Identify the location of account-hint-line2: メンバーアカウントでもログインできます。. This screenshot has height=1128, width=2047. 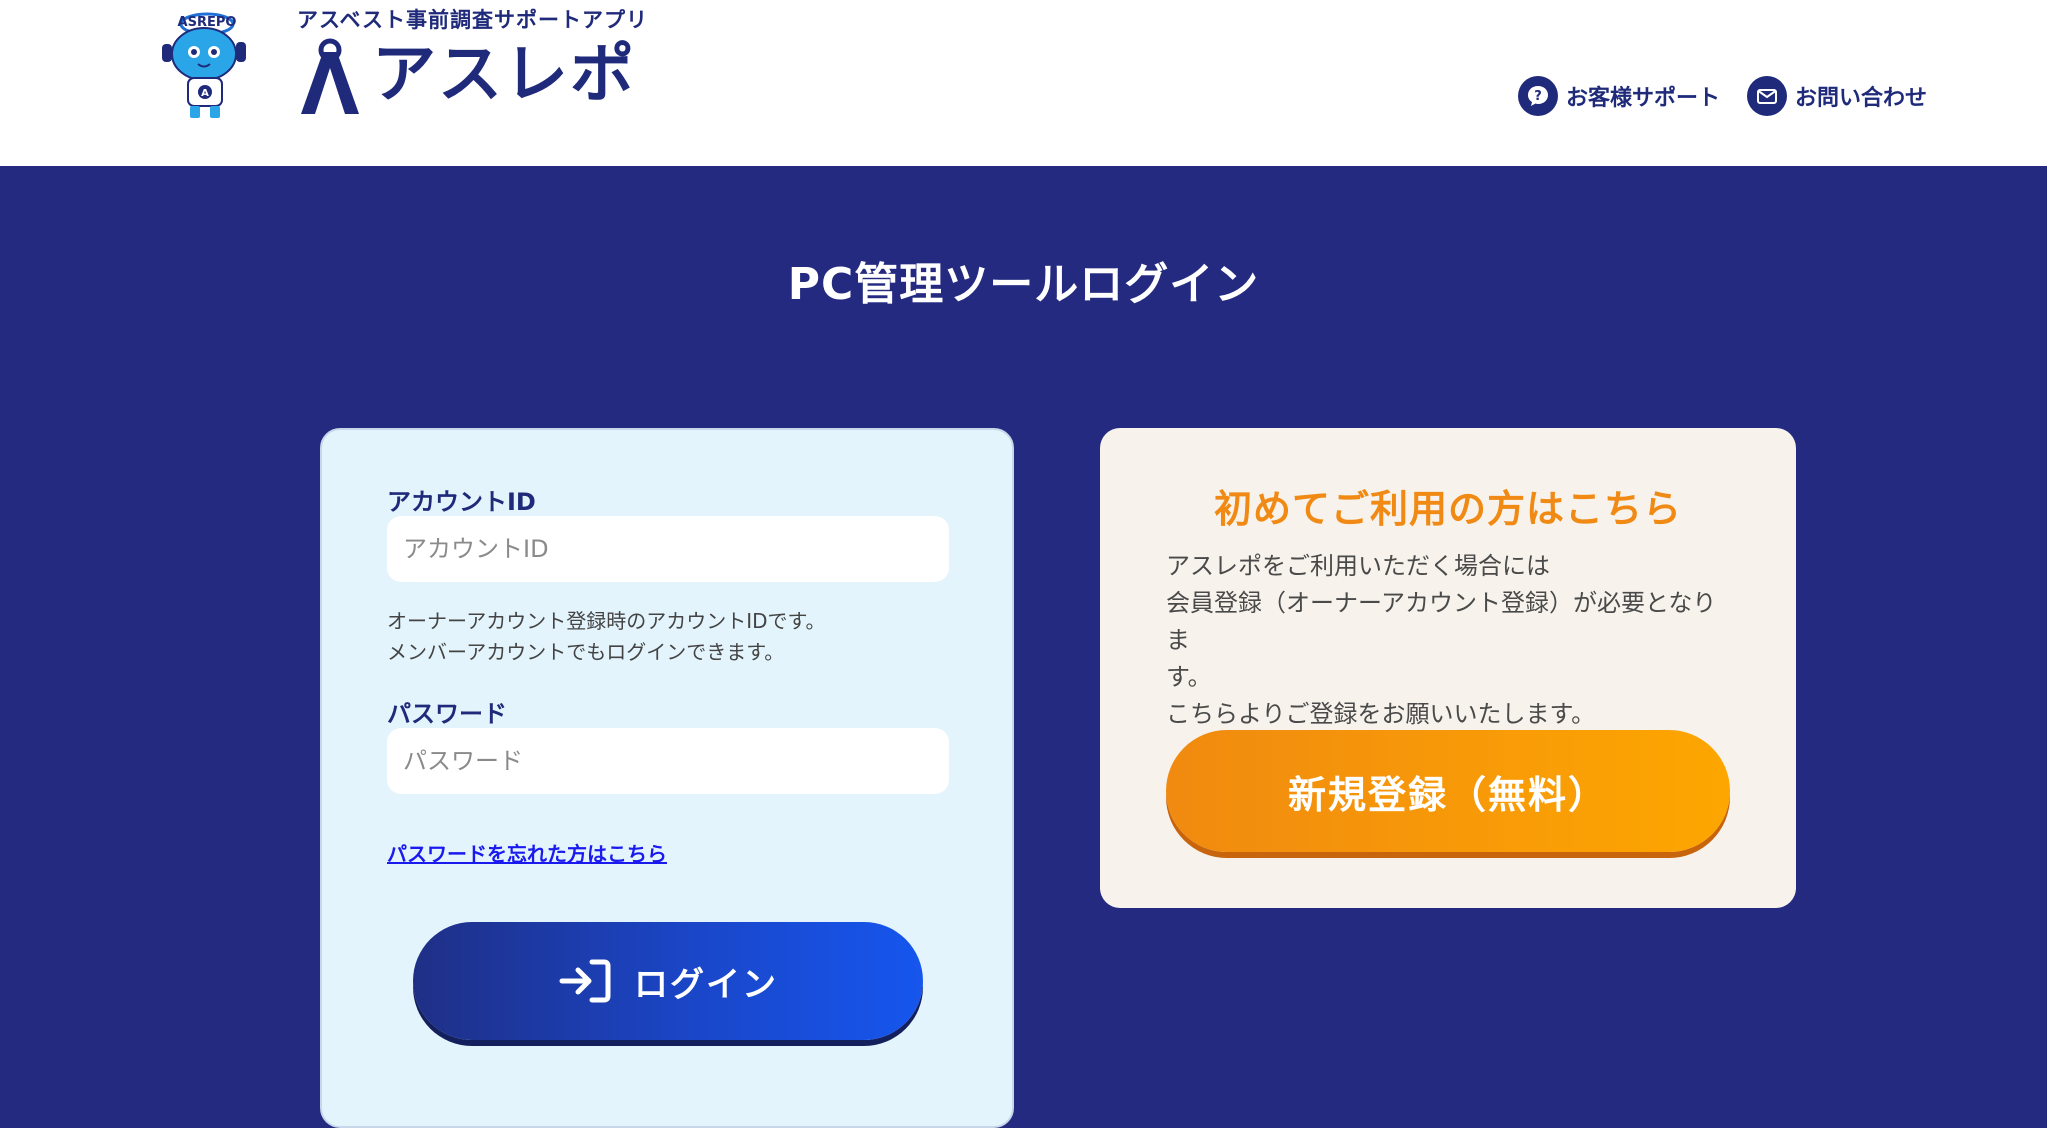
(586, 652).